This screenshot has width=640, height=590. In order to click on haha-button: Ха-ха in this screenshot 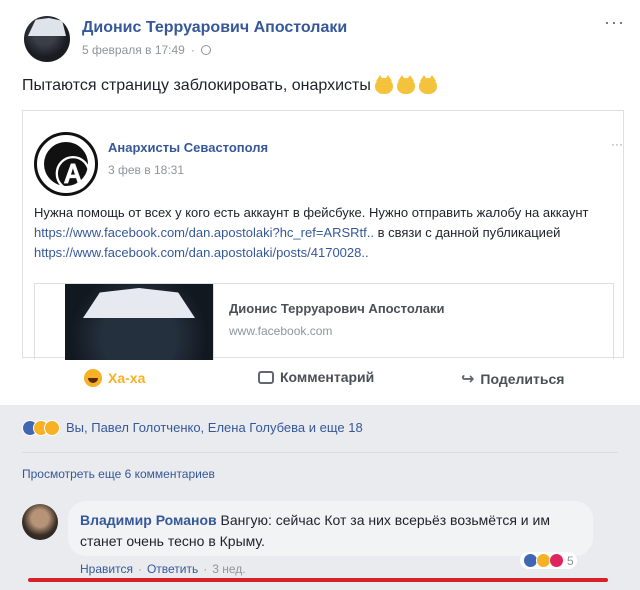, I will do `click(114, 378)`.